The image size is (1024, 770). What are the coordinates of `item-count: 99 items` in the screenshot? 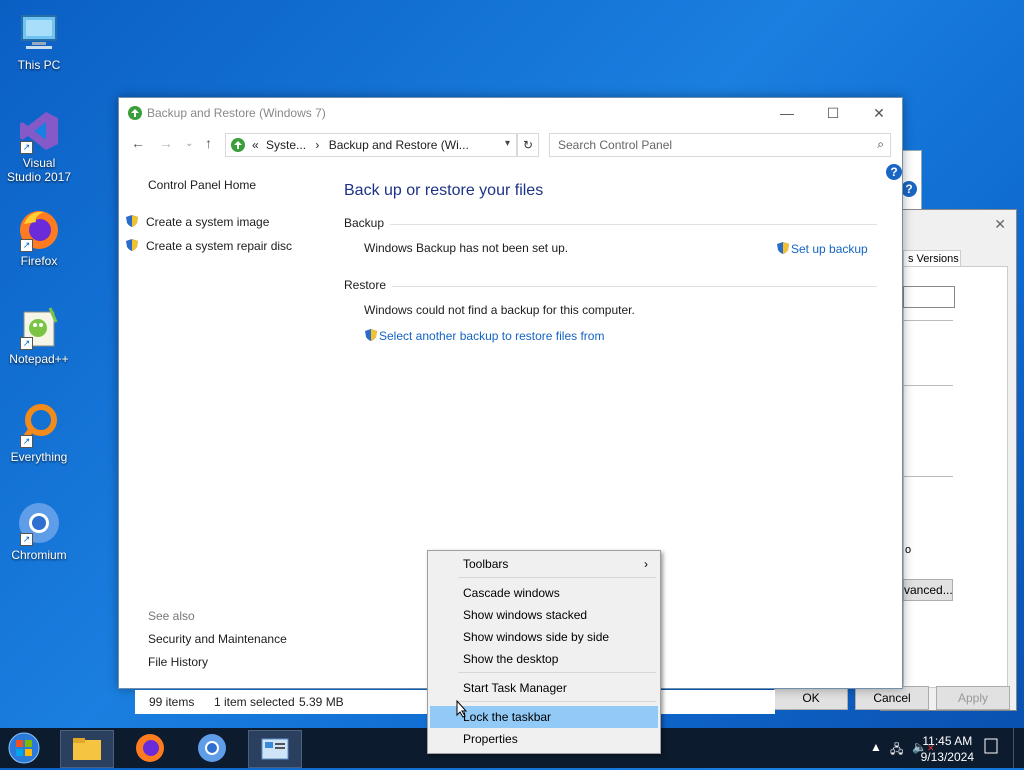 It's located at (172, 702).